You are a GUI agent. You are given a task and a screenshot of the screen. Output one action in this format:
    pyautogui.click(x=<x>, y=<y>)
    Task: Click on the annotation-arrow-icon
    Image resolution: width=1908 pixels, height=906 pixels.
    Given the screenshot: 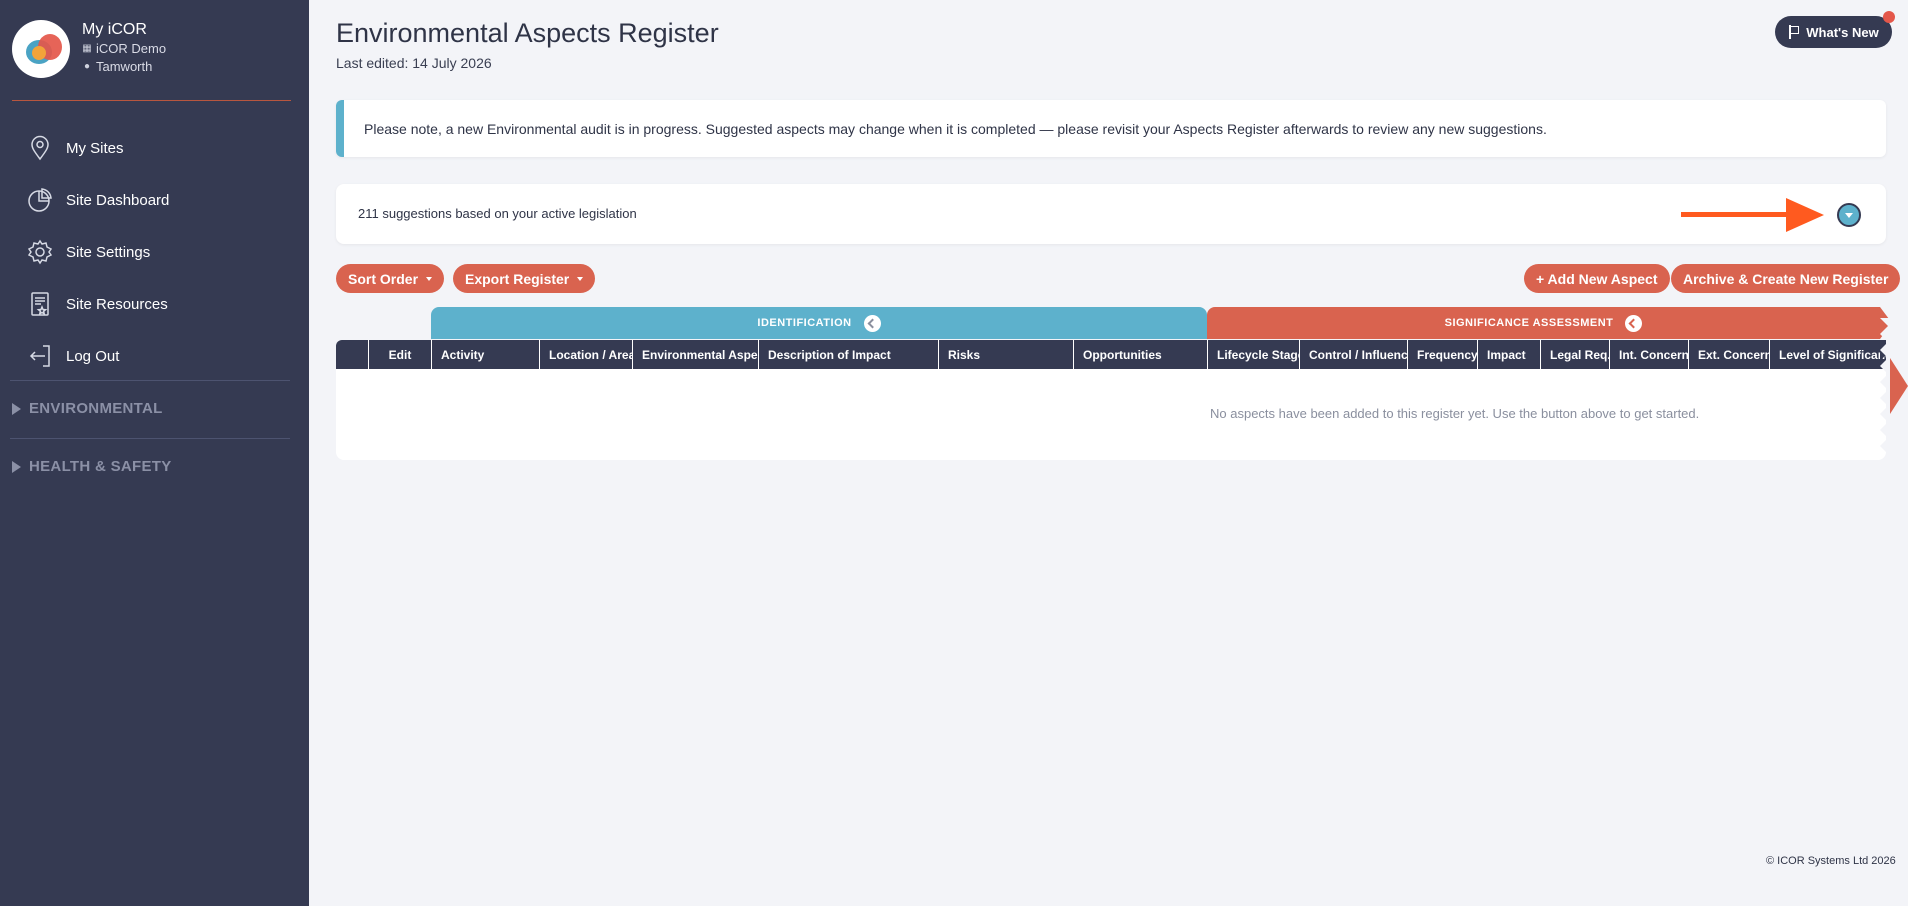 What is the action you would take?
    pyautogui.click(x=1736, y=214)
    